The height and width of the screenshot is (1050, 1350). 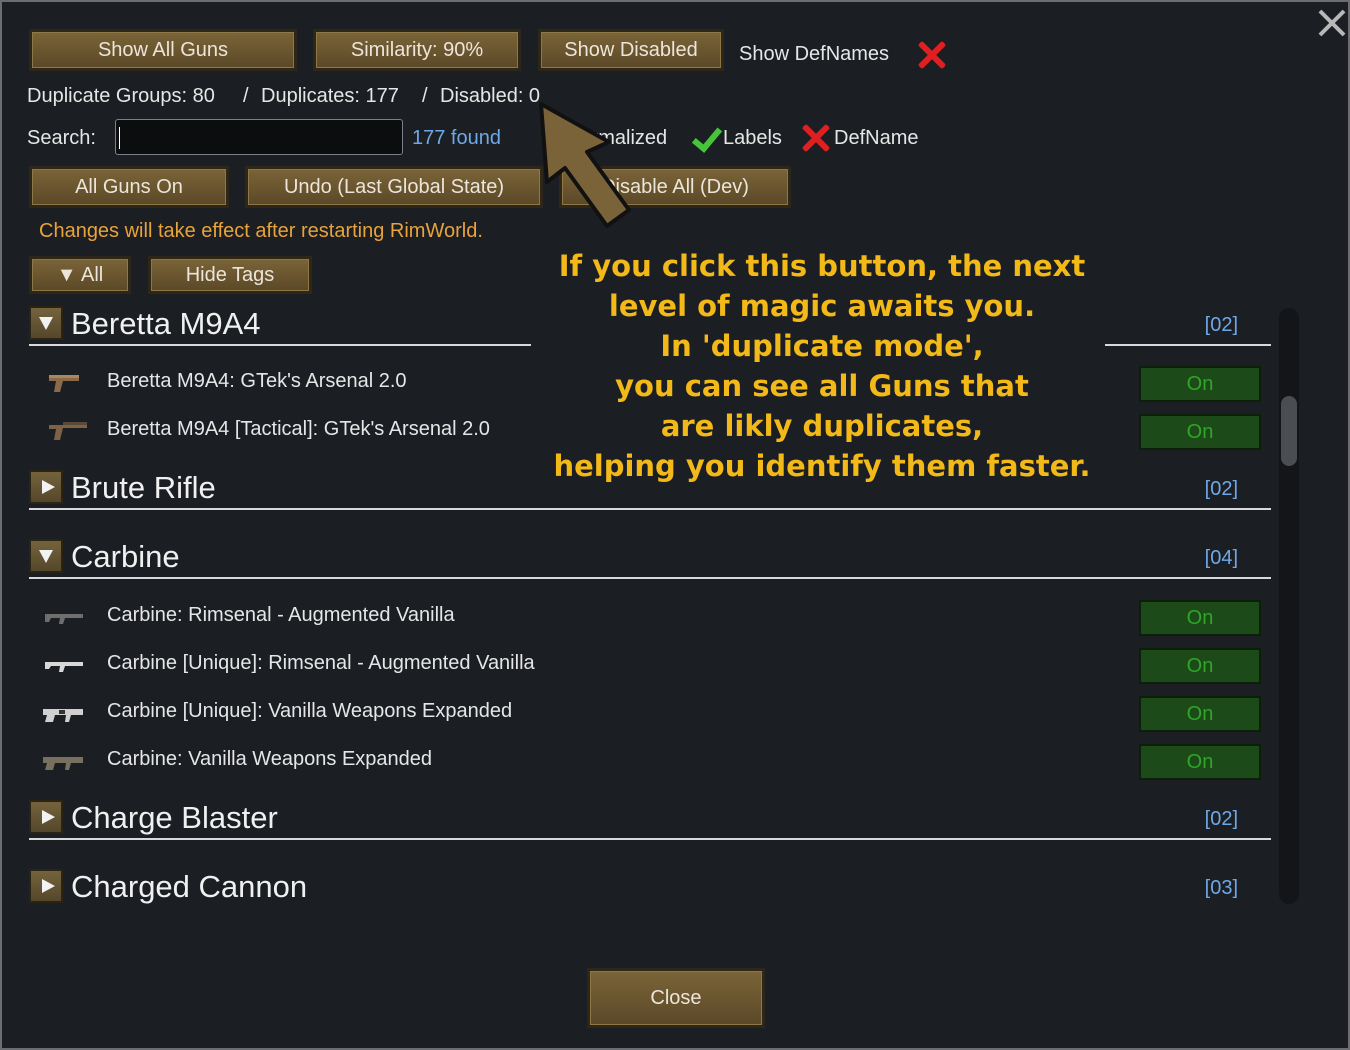 What do you see at coordinates (163, 50) in the screenshot?
I see `show-all-guns-button: Show All Guns` at bounding box center [163, 50].